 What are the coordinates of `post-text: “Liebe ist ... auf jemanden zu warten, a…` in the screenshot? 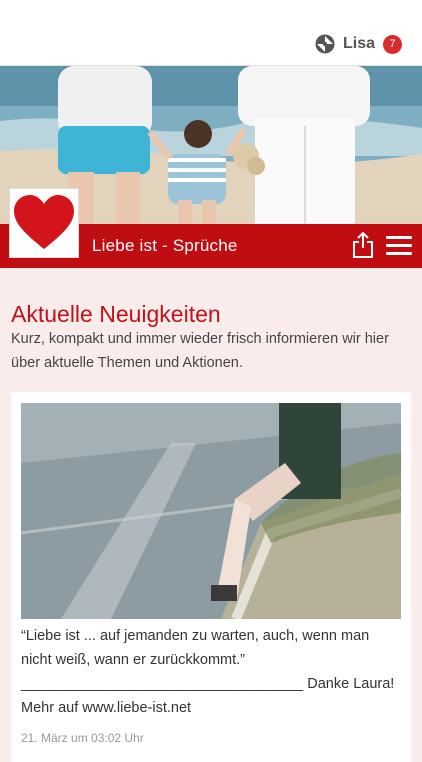 It's located at (212, 672).